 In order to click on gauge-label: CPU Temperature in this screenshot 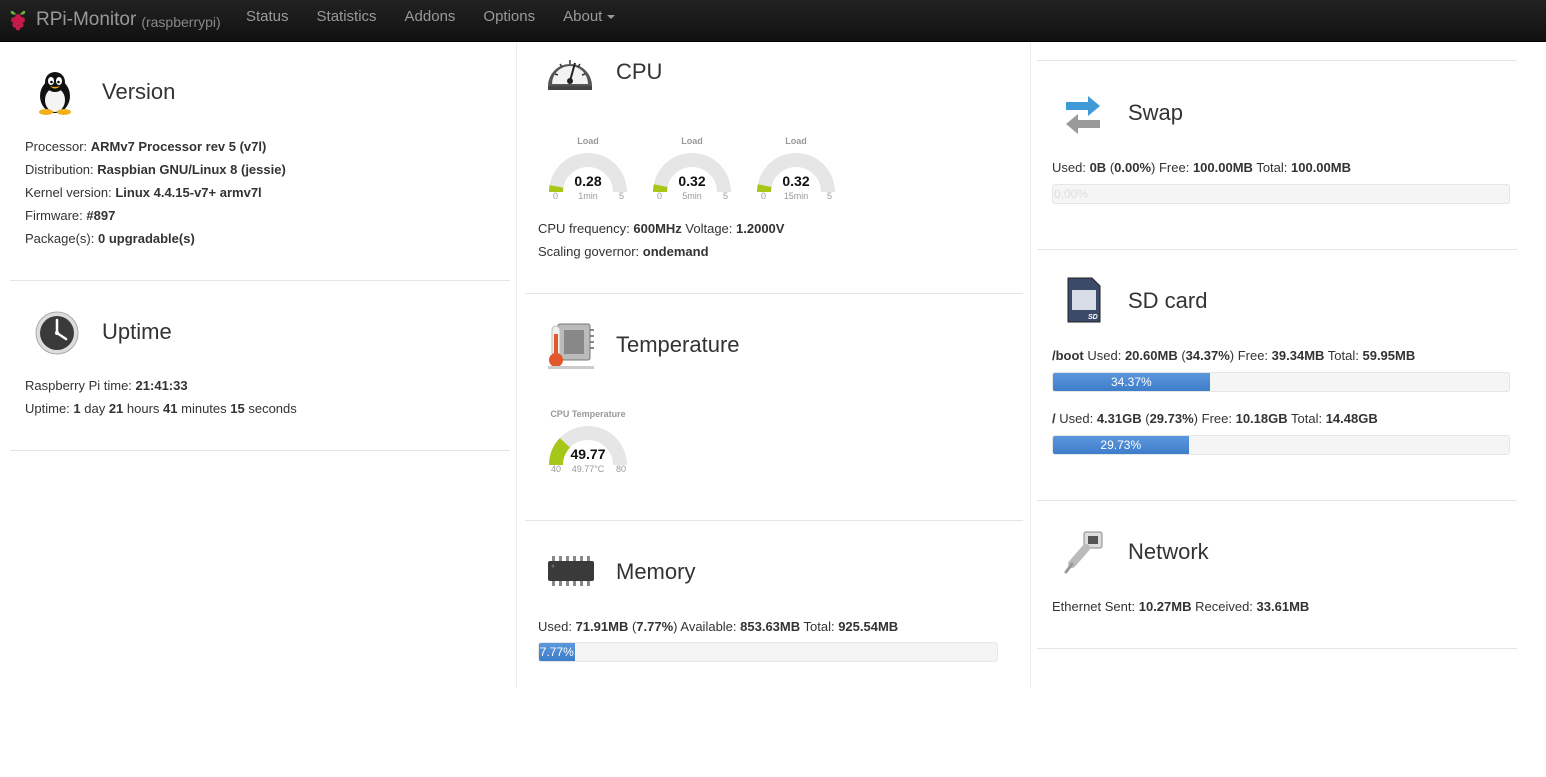, I will do `click(588, 414)`.